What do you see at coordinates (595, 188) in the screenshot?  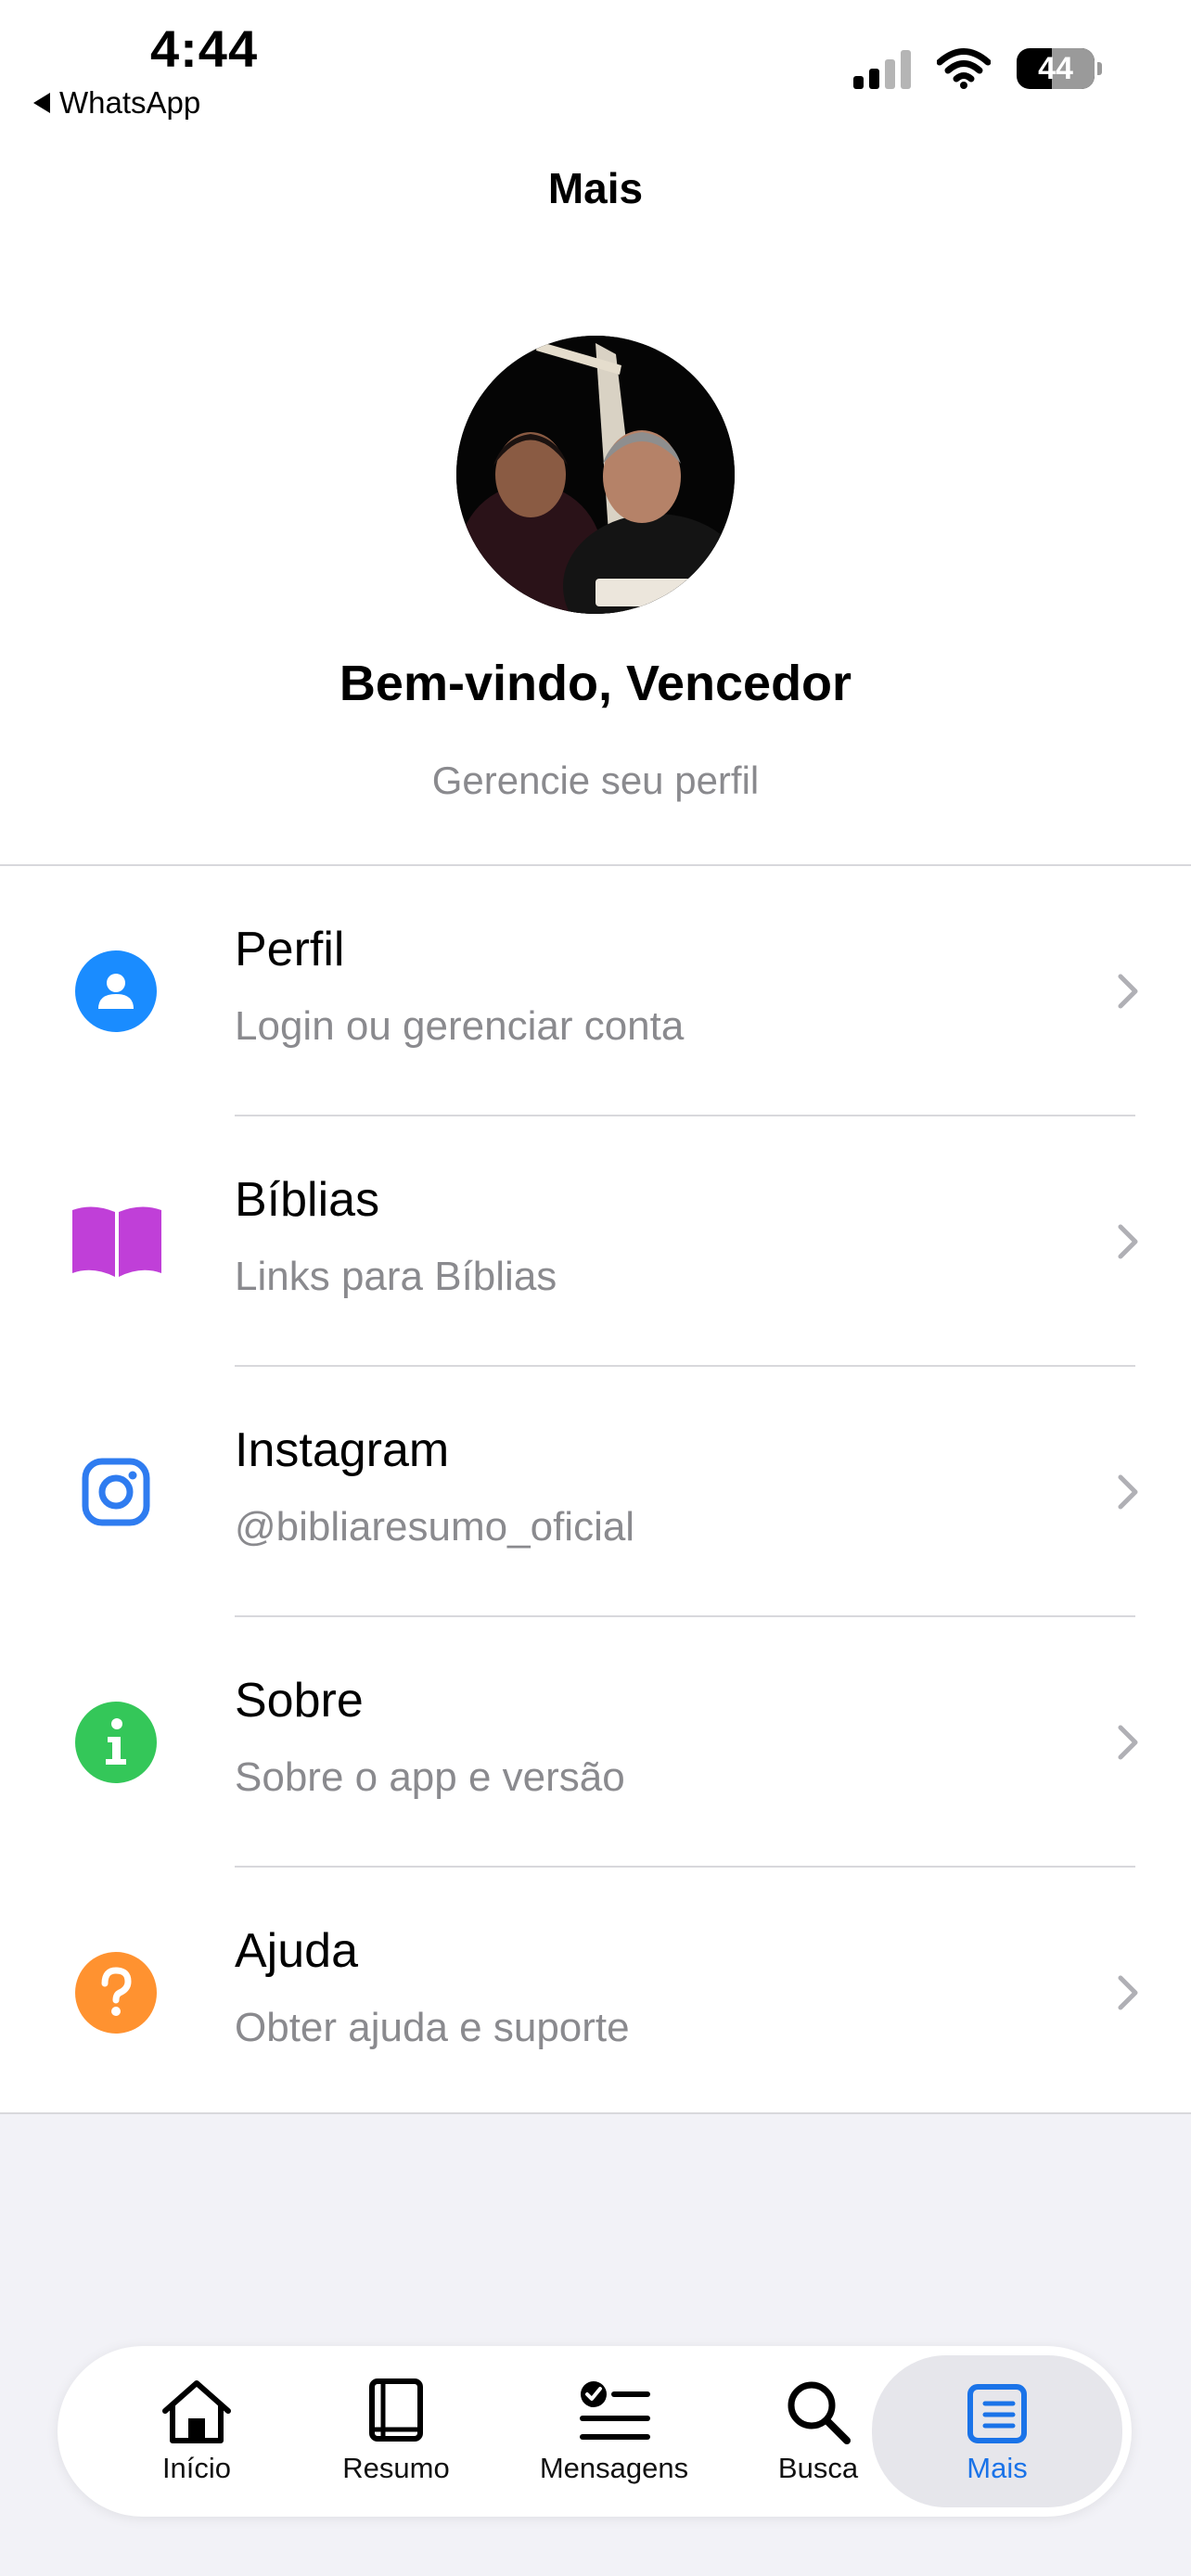 I see `page-title: Mais` at bounding box center [595, 188].